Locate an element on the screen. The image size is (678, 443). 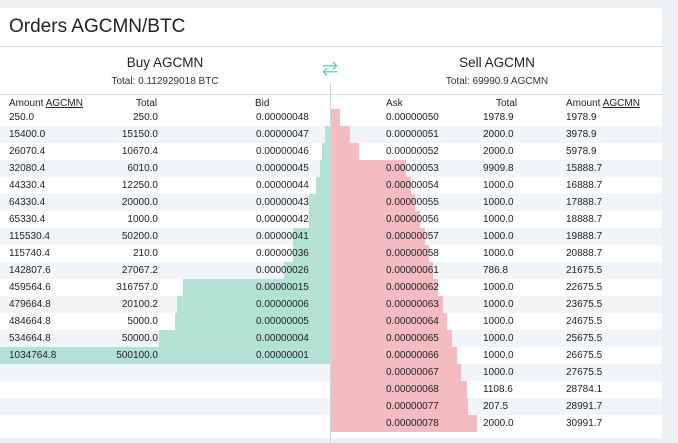
sell-total-cell: 2000.0 is located at coordinates (498, 134).